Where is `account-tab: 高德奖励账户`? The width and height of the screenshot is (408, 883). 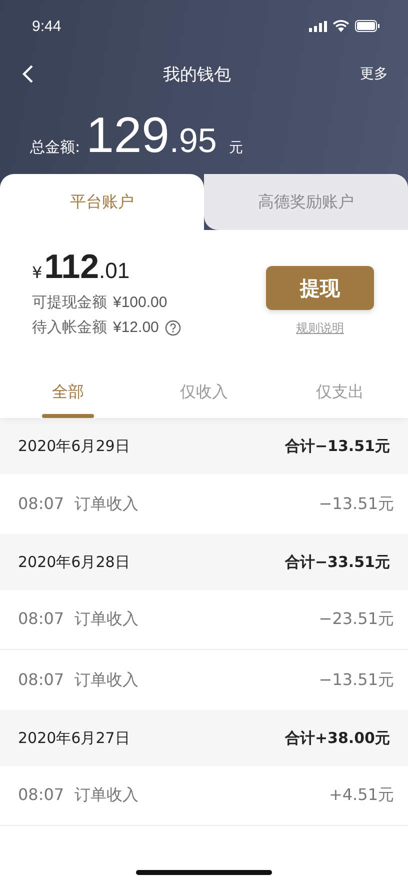 account-tab: 高德奖励账户 is located at coordinates (306, 202).